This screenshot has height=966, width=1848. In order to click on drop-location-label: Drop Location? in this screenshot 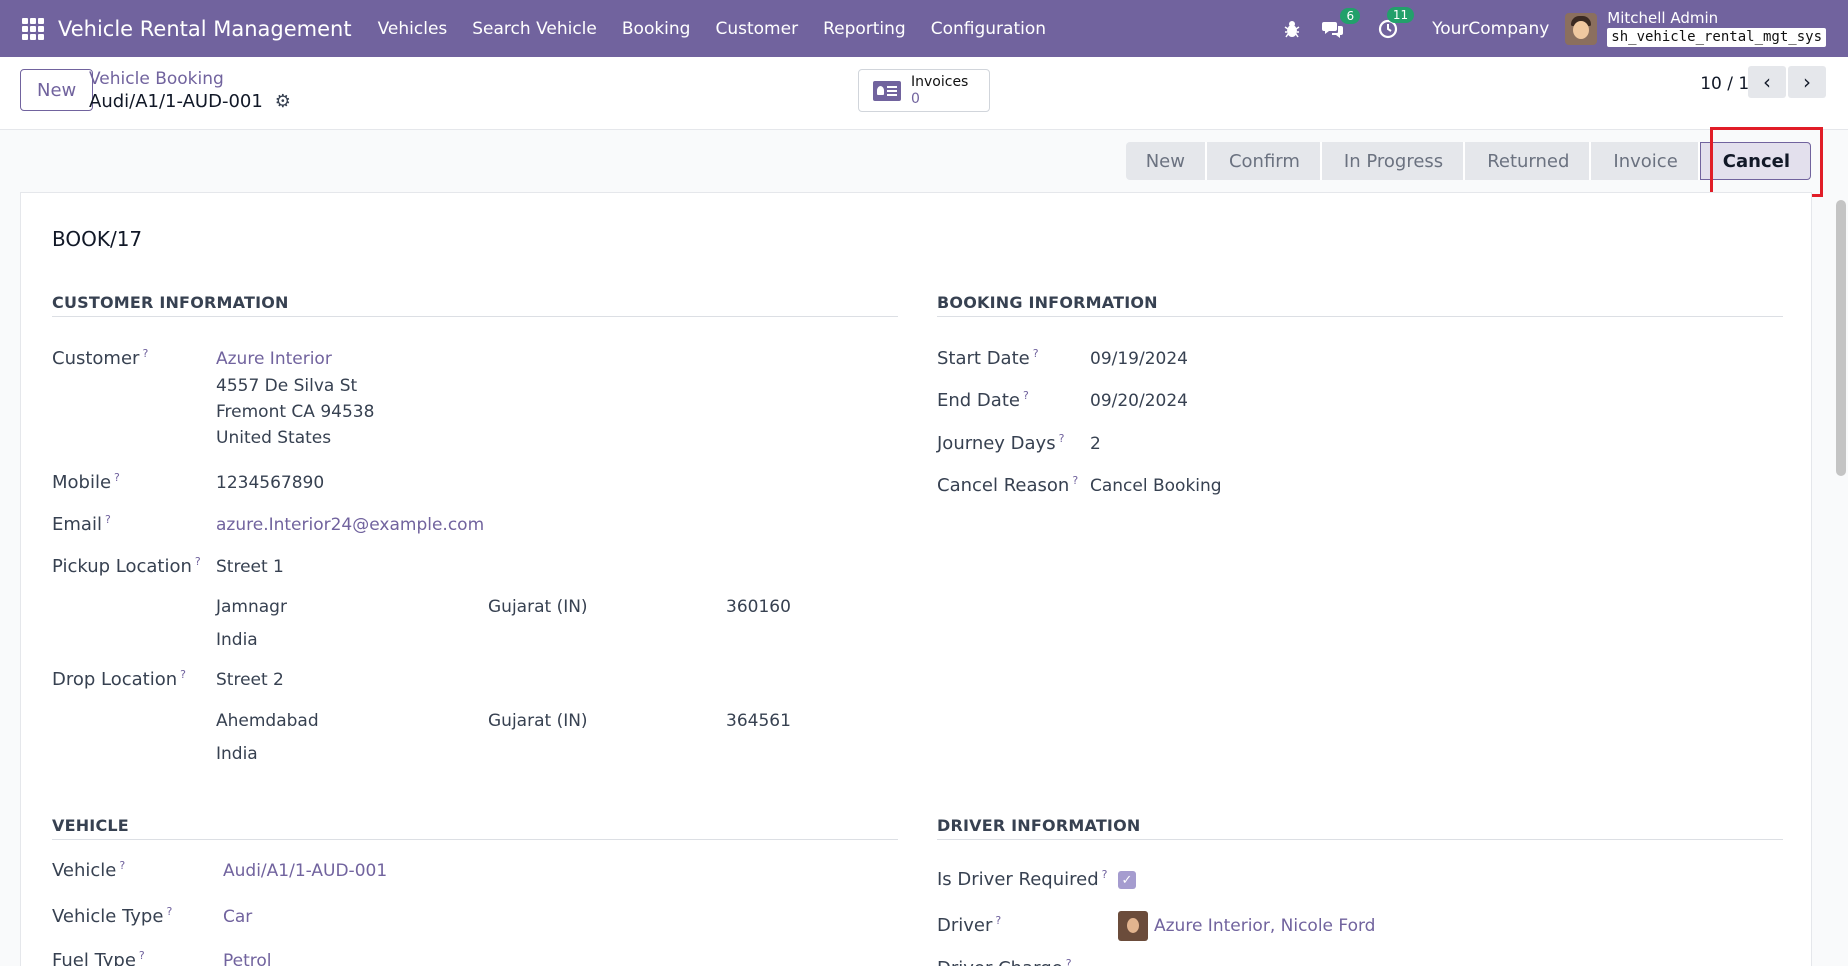, I will do `click(119, 679)`.